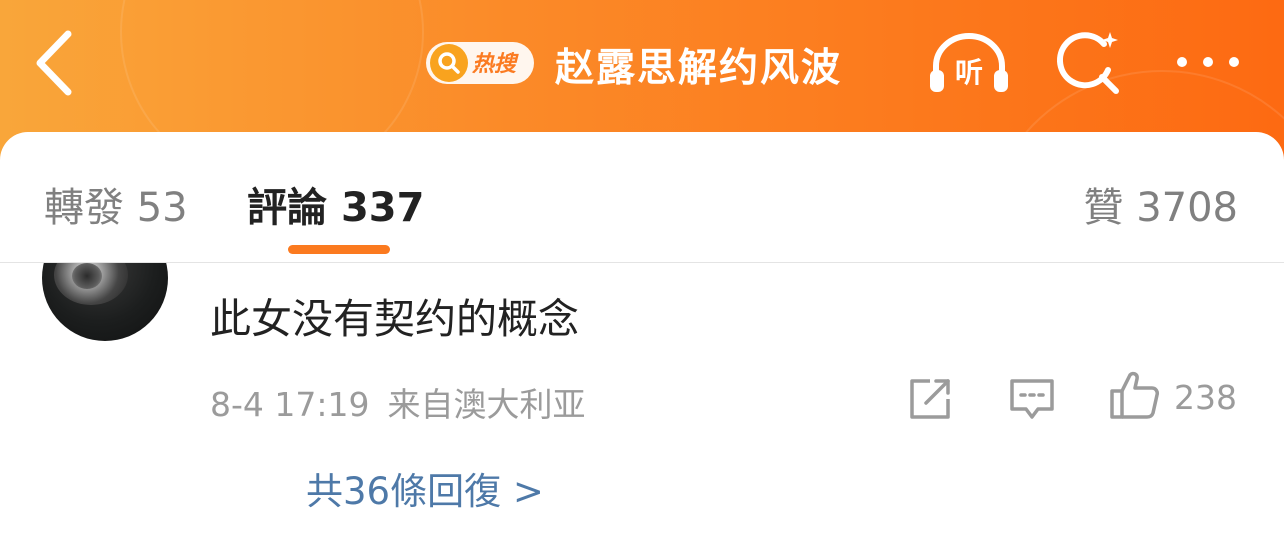 Image resolution: width=1284 pixels, height=533 pixels. I want to click on tab-count: 337, so click(382, 208).